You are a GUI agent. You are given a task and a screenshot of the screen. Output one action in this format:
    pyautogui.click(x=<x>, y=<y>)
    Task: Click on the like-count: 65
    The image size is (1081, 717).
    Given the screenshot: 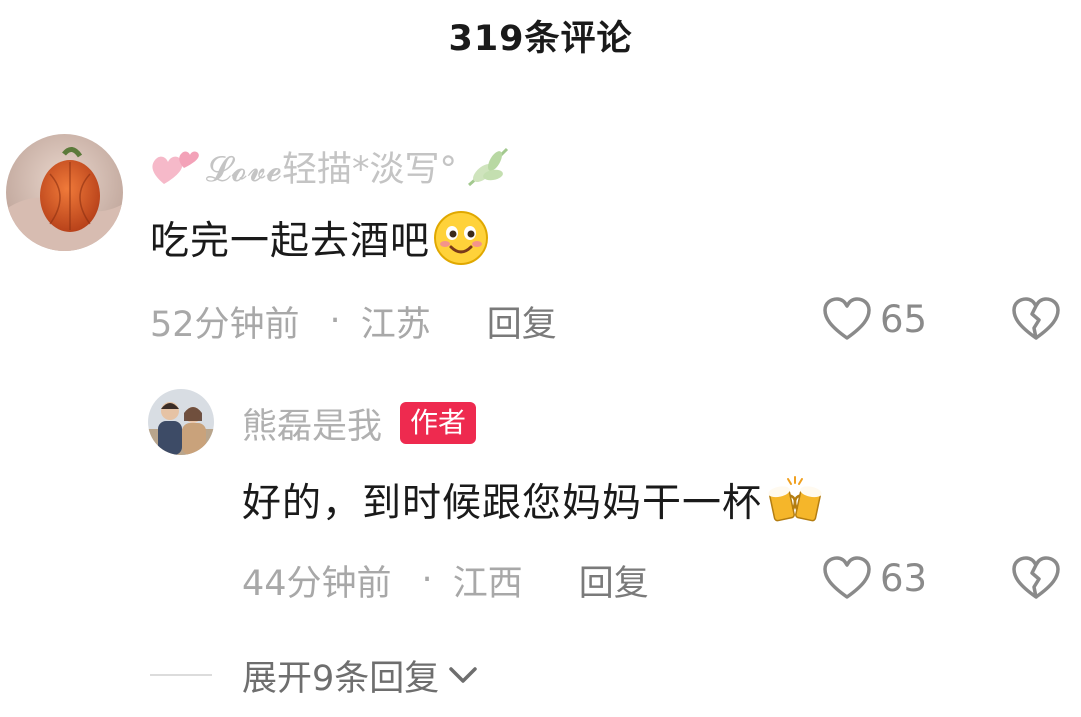 What is the action you would take?
    pyautogui.click(x=904, y=319)
    